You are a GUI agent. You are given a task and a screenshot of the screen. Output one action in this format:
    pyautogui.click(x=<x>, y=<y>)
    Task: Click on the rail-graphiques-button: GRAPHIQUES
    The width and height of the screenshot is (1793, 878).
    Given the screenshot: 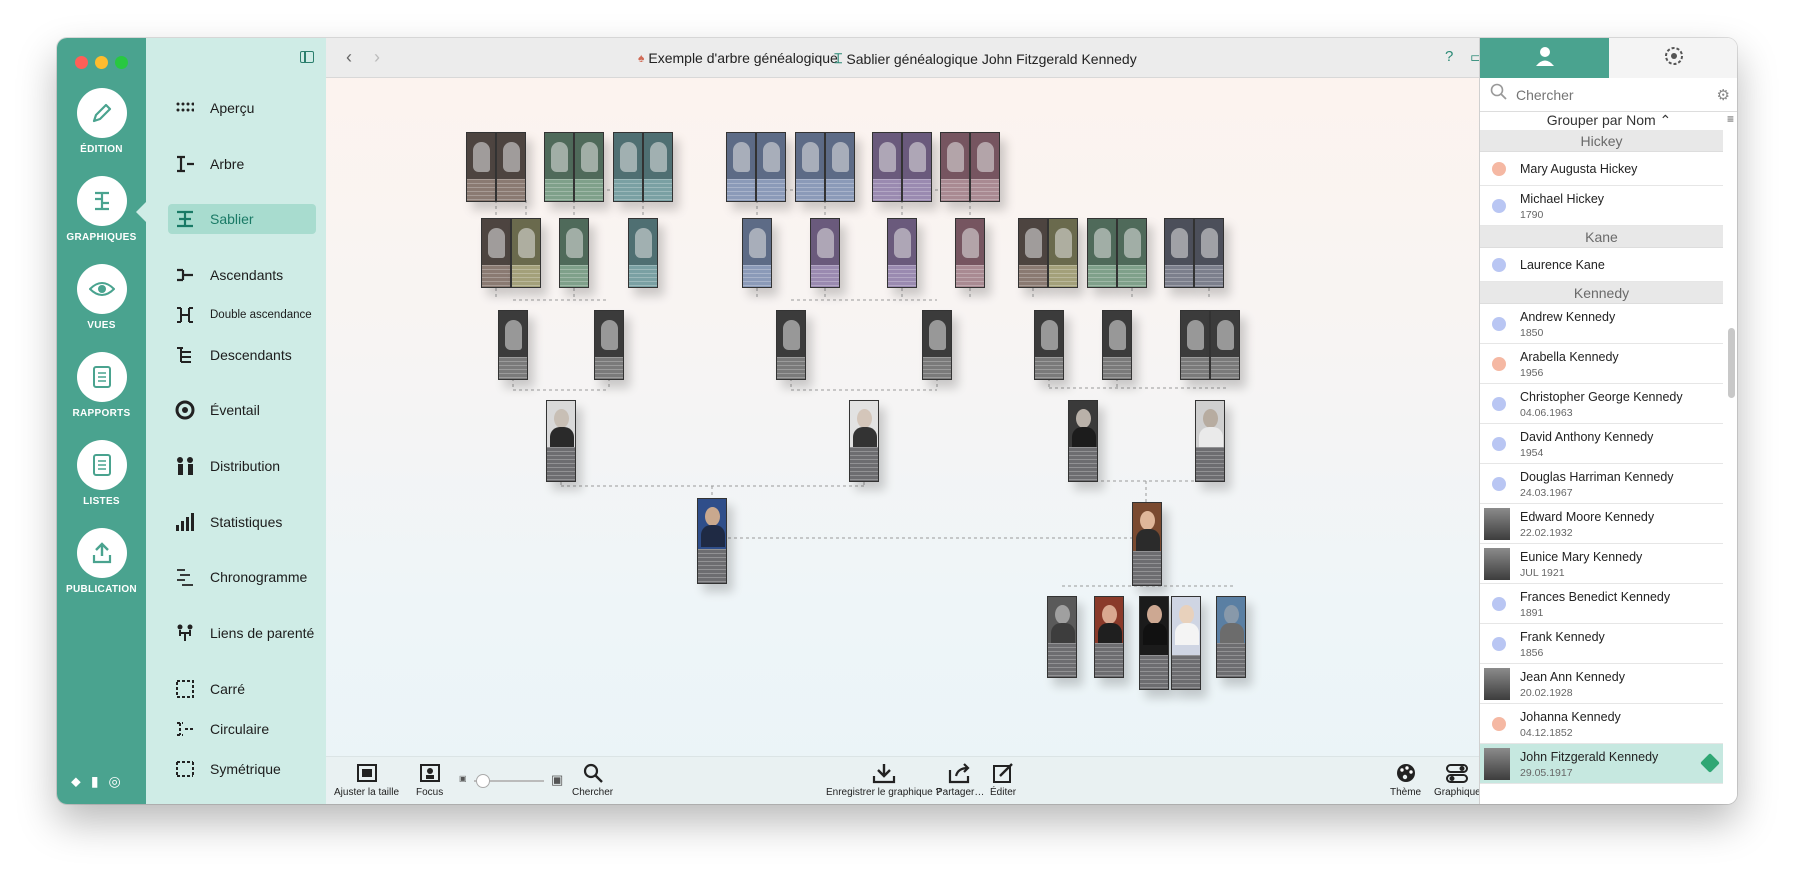 What is the action you would take?
    pyautogui.click(x=101, y=209)
    